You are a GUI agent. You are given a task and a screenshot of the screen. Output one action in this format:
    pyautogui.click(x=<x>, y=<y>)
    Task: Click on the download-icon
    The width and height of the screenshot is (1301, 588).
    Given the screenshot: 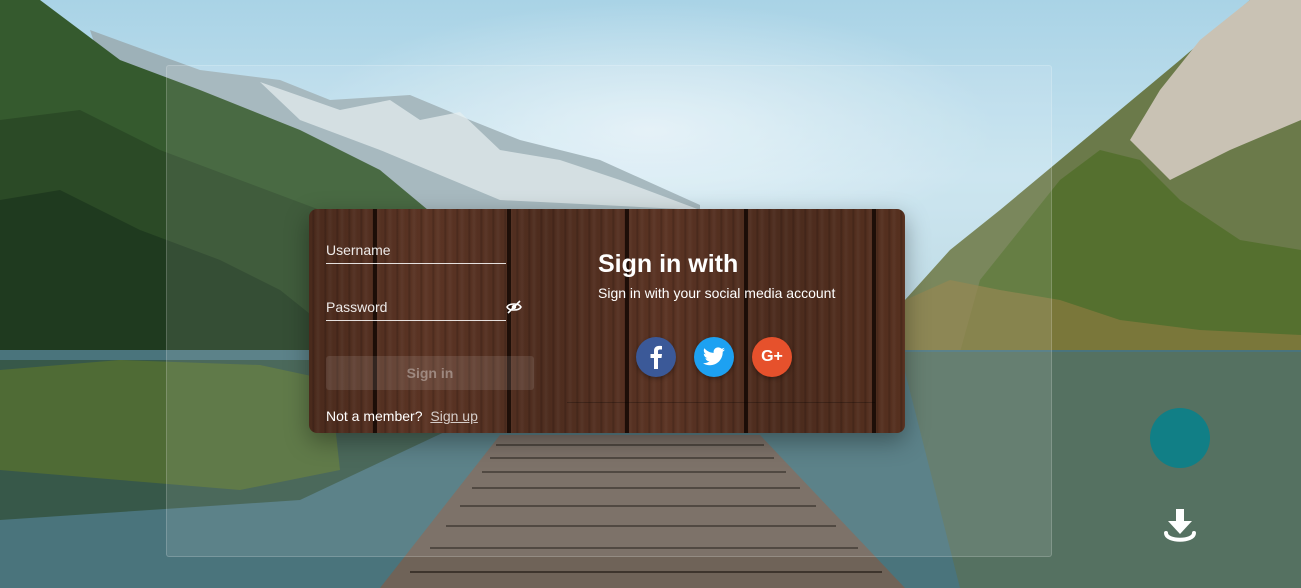 What is the action you would take?
    pyautogui.click(x=1180, y=527)
    